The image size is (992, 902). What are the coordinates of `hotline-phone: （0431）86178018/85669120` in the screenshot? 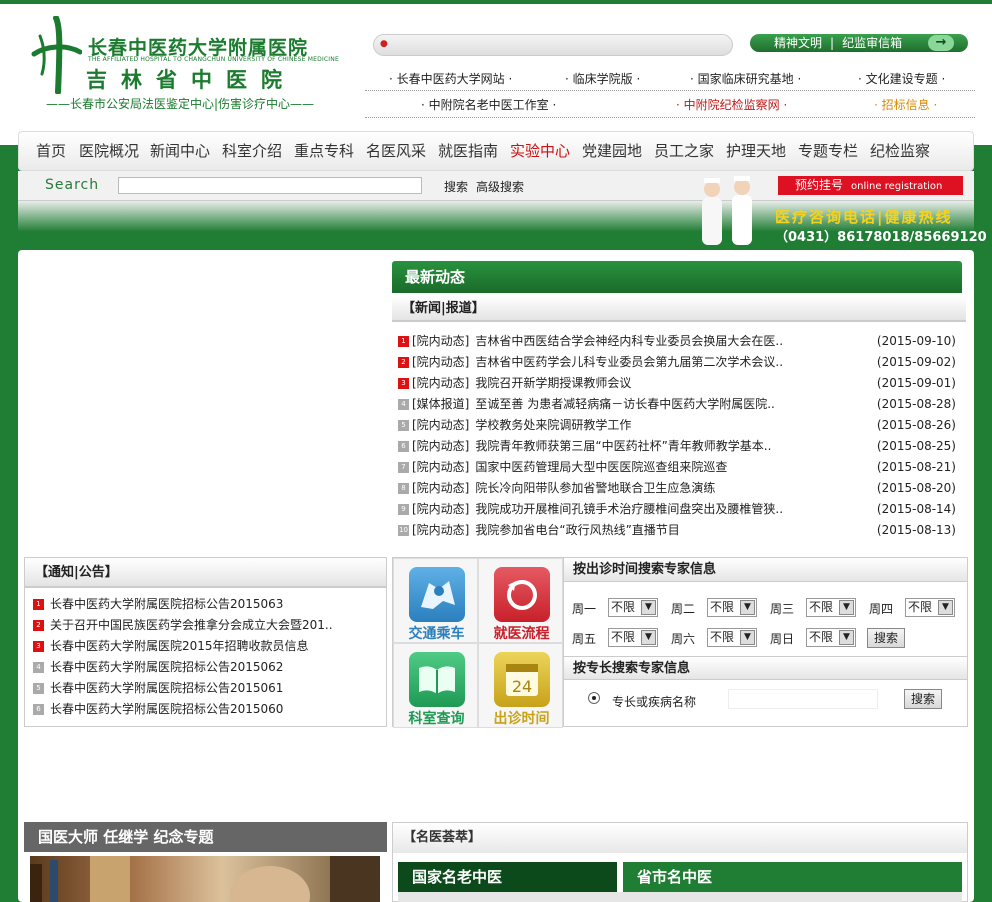 It's located at (881, 237).